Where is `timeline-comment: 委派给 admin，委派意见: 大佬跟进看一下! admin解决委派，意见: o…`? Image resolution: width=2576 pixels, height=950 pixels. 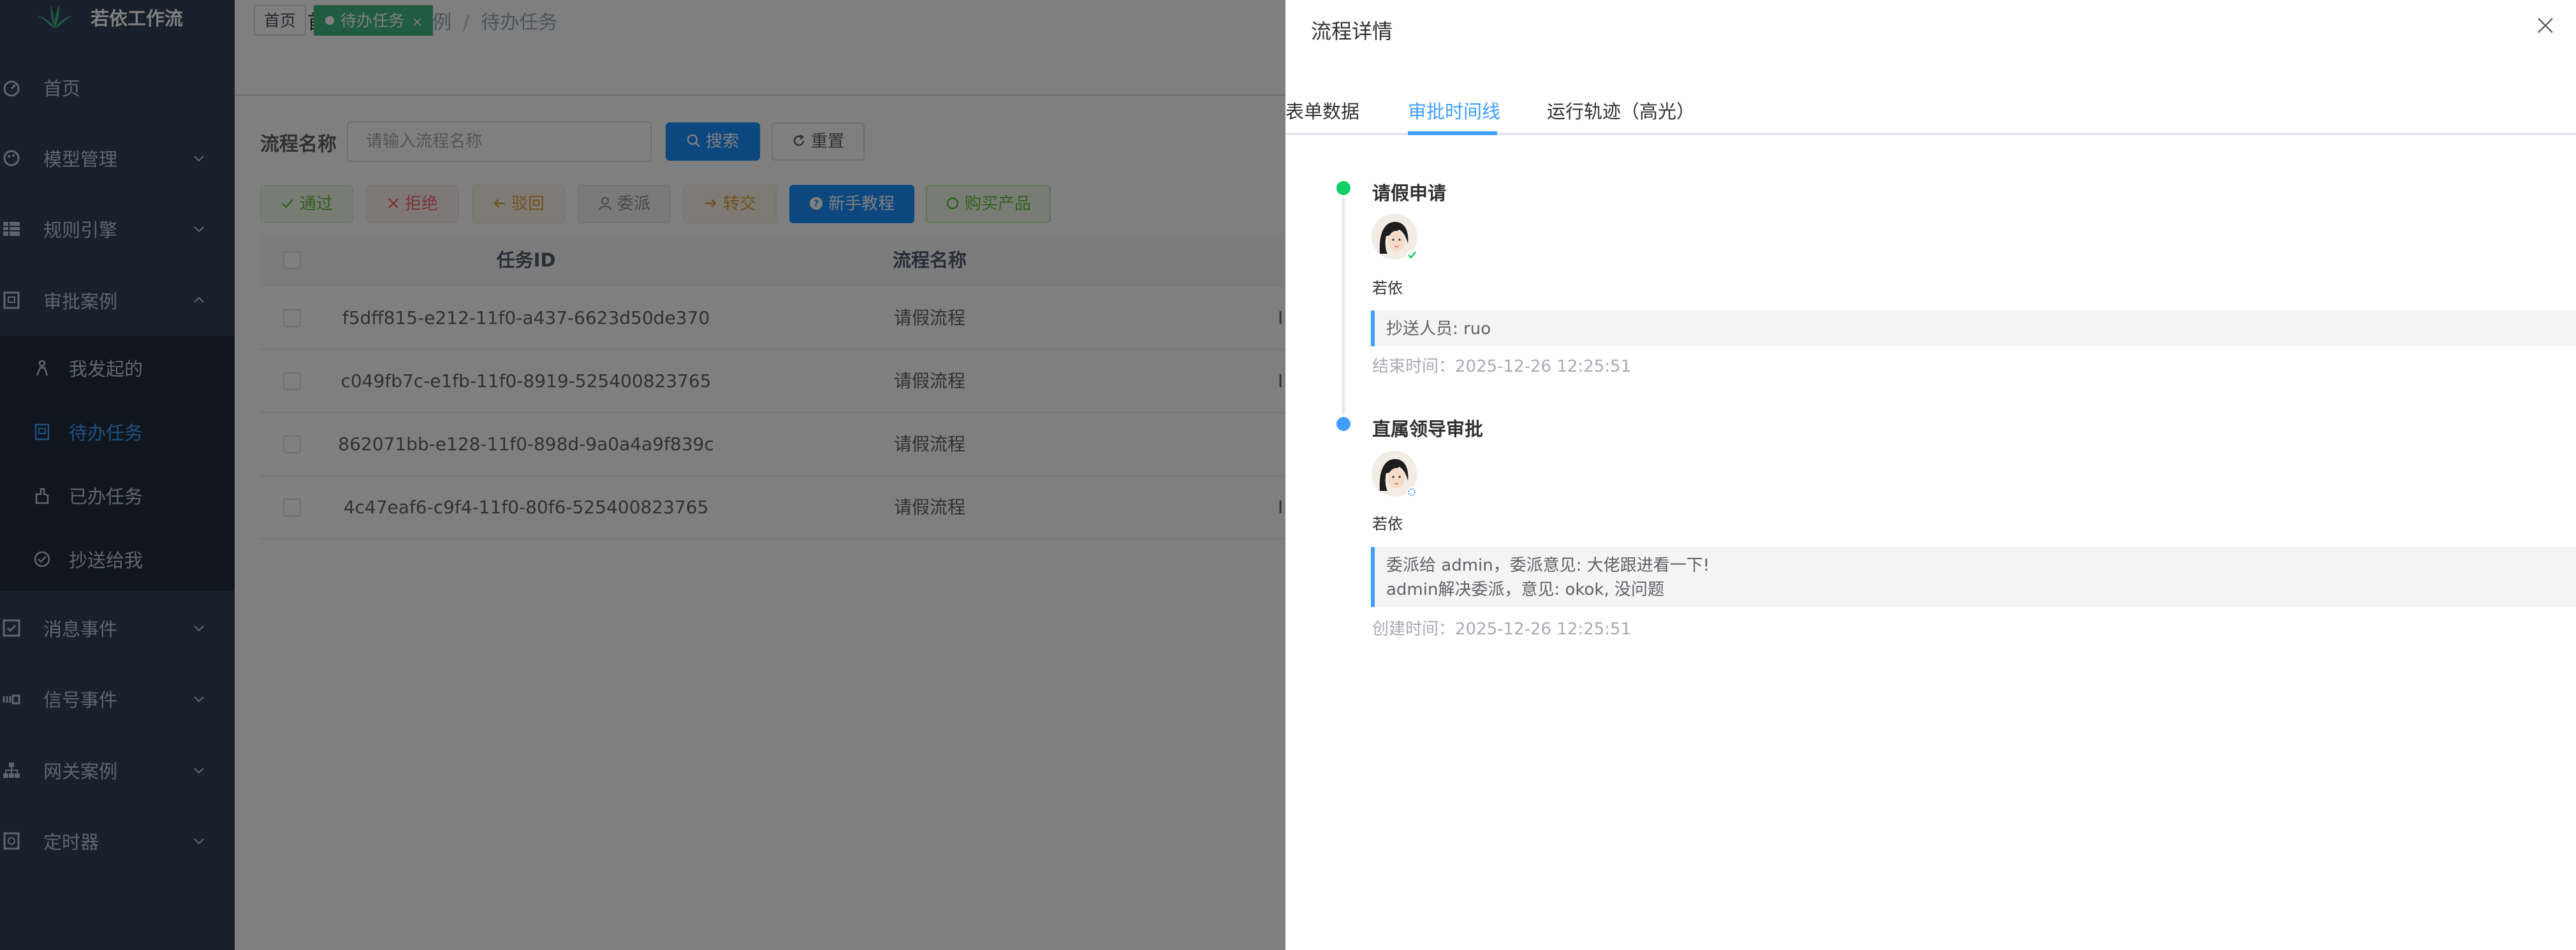 timeline-comment: 委派给 admin，委派意见: 大佬跟进看一下! admin解决委派，意见: o… is located at coordinates (1973, 577).